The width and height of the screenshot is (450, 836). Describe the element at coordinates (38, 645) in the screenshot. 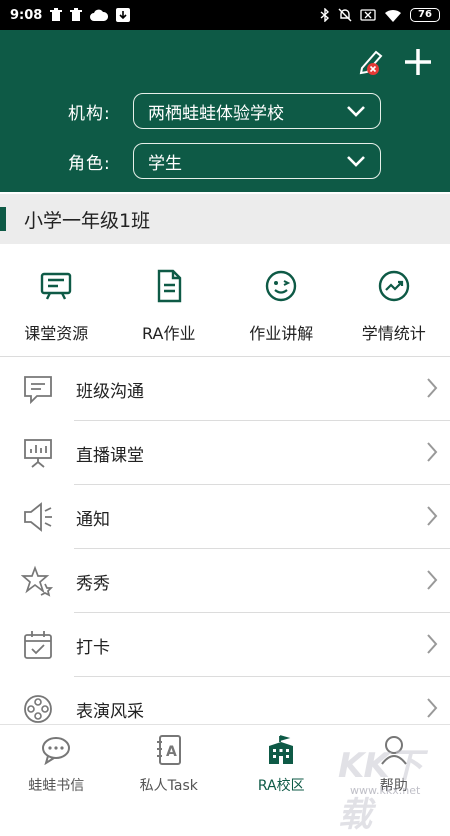

I see `calendar-check-icon` at that location.